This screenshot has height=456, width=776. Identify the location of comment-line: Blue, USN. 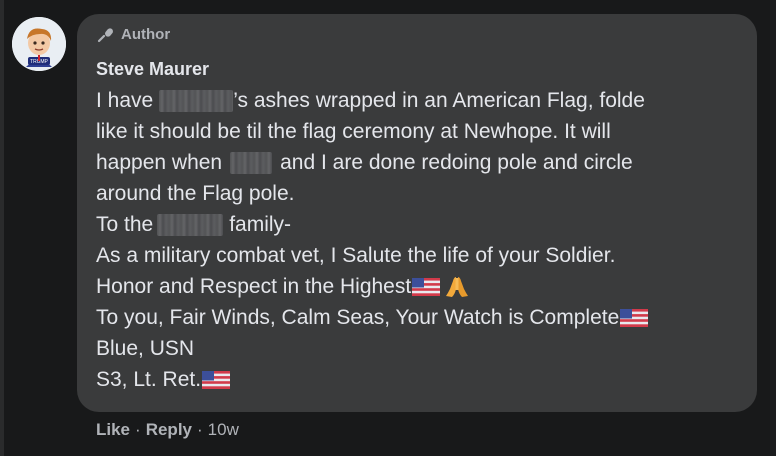
(421, 348).